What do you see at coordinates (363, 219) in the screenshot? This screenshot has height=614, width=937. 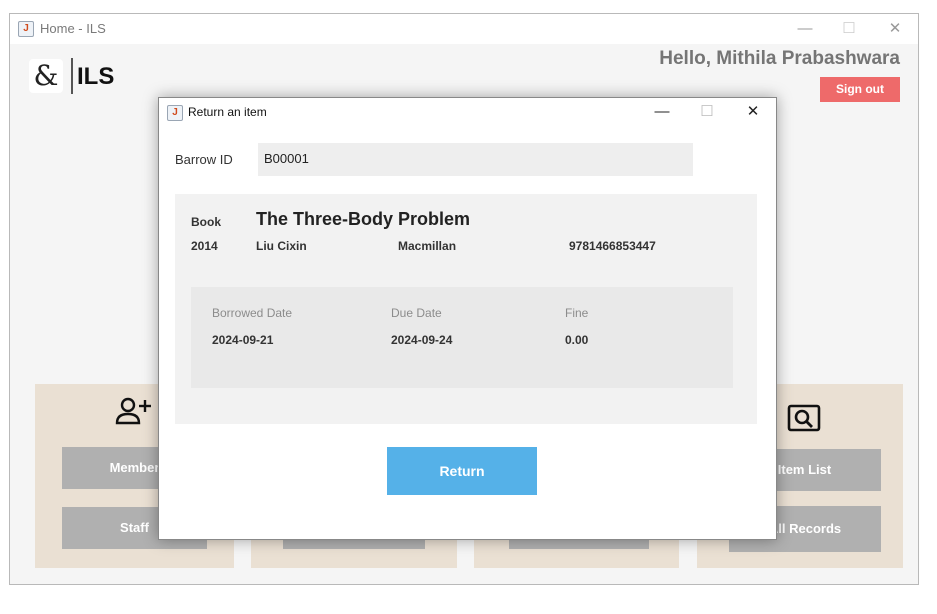 I see `item-title: The Three-Body Problem` at bounding box center [363, 219].